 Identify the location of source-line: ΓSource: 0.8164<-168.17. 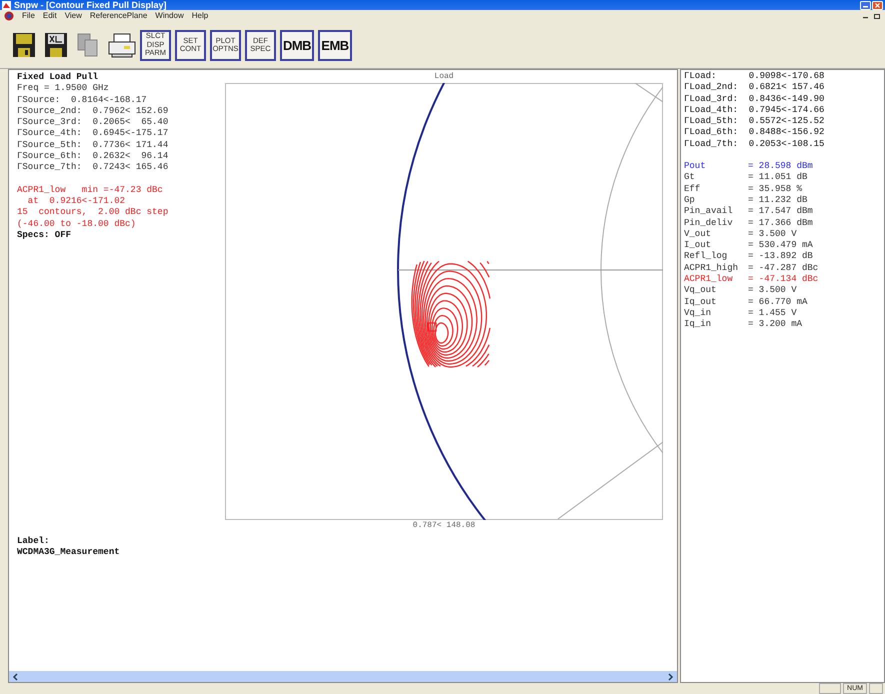
(82, 100).